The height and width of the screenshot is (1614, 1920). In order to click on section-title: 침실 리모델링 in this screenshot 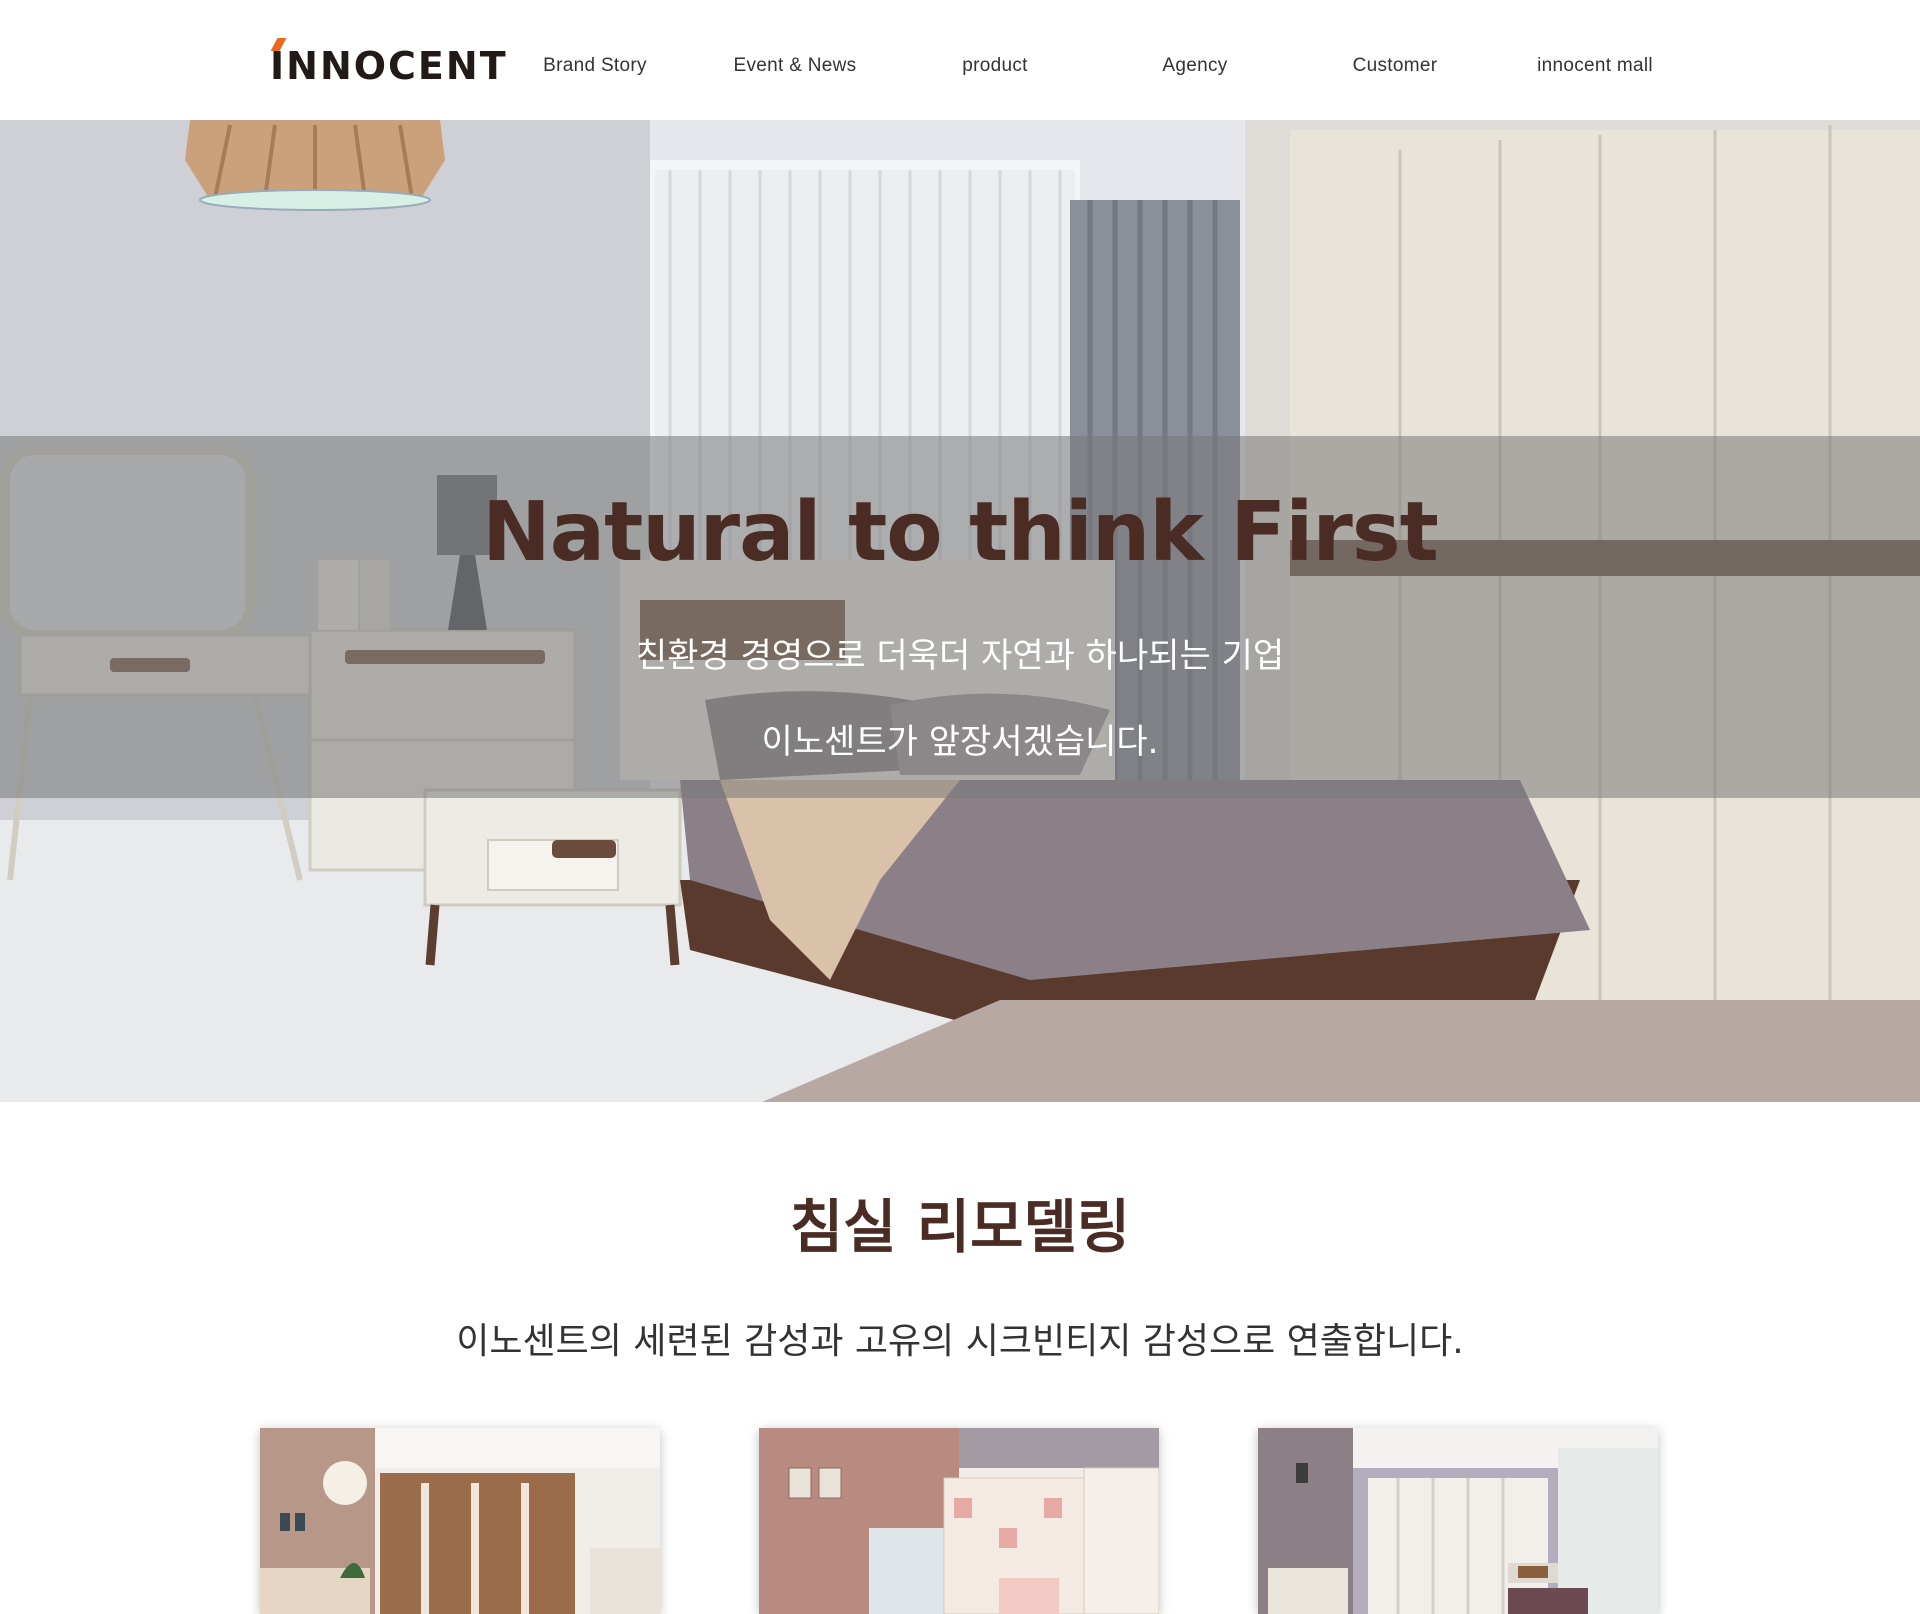, I will do `click(960, 1227)`.